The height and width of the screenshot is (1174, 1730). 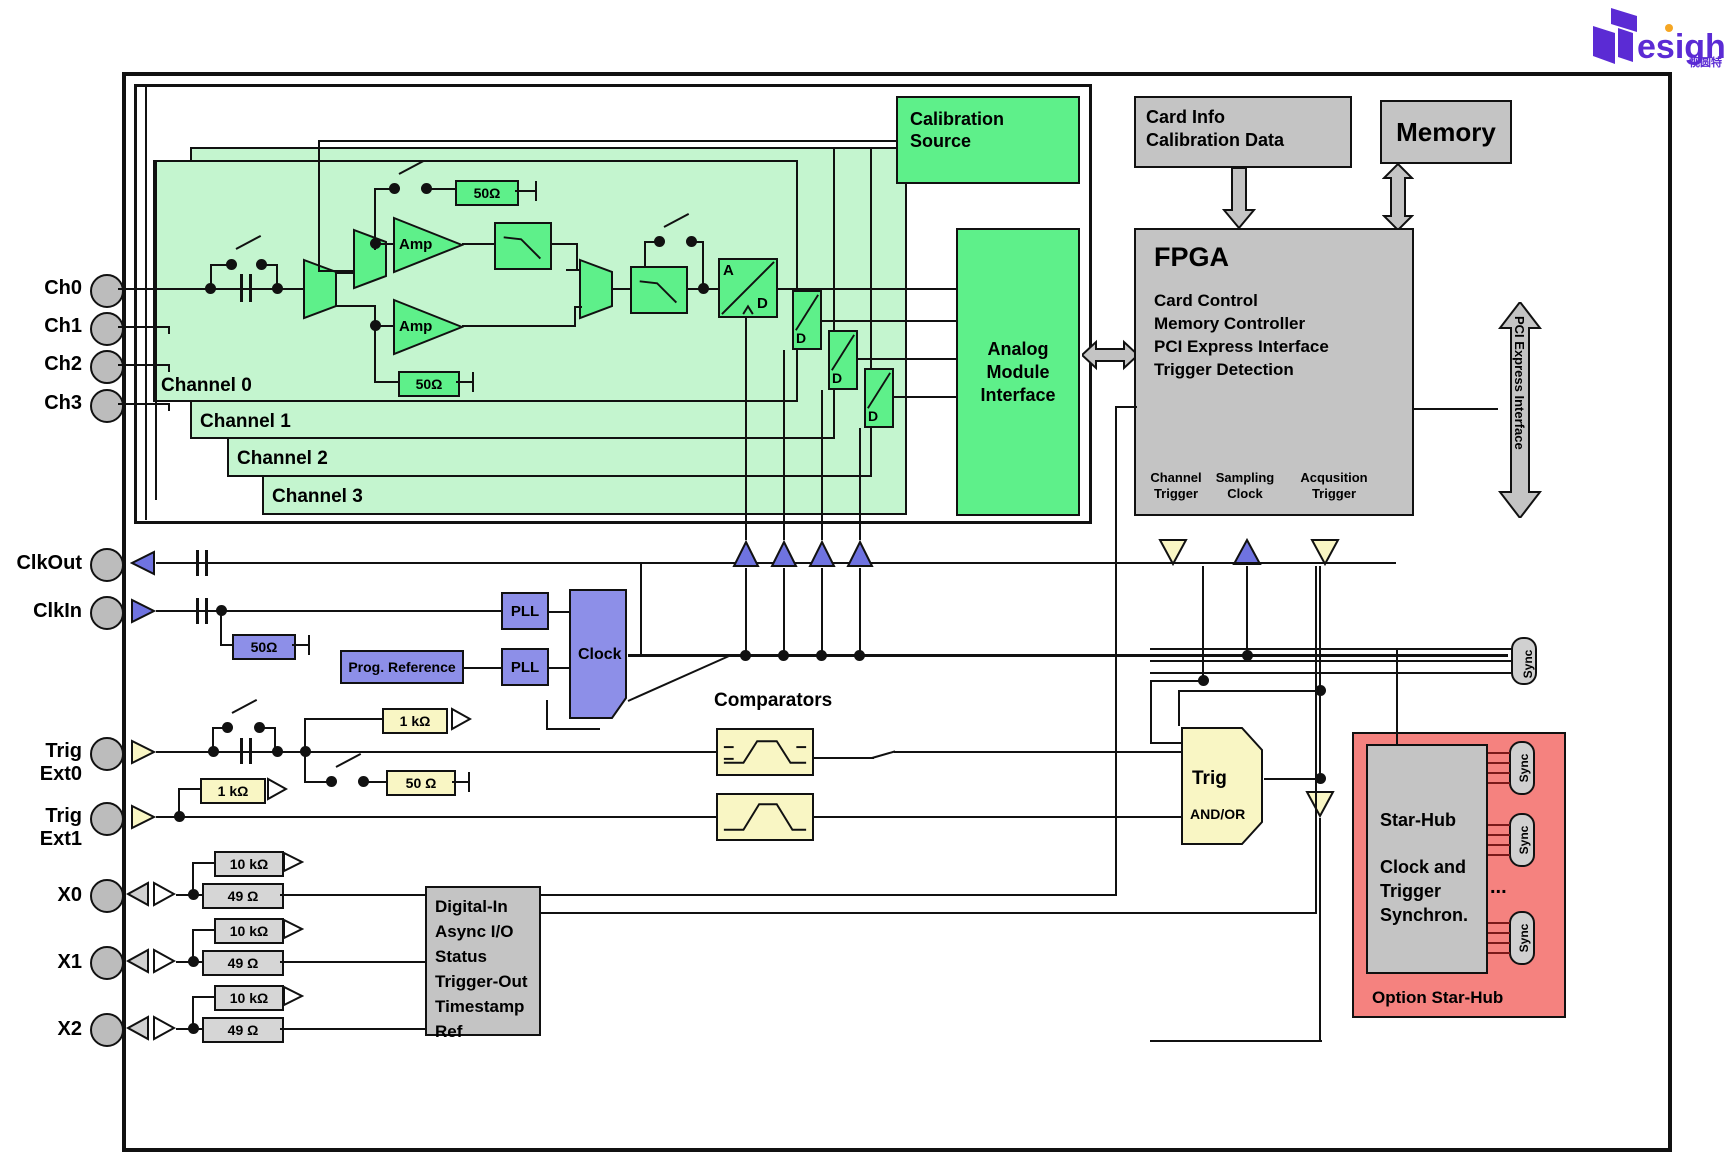 What do you see at coordinates (1176, 493) in the screenshot?
I see `fpga-port-ct-l2: Trigger` at bounding box center [1176, 493].